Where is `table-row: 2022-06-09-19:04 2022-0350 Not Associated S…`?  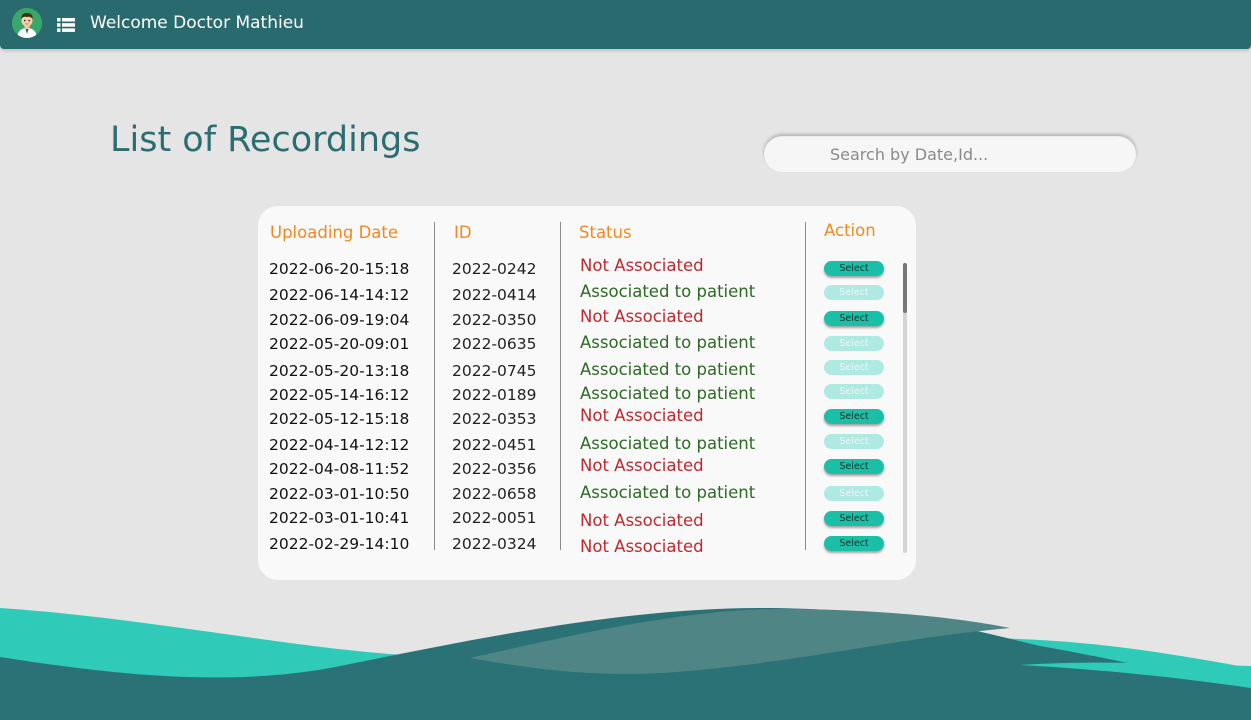 table-row: 2022-06-09-19:04 2022-0350 Not Associated S… is located at coordinates (587, 321).